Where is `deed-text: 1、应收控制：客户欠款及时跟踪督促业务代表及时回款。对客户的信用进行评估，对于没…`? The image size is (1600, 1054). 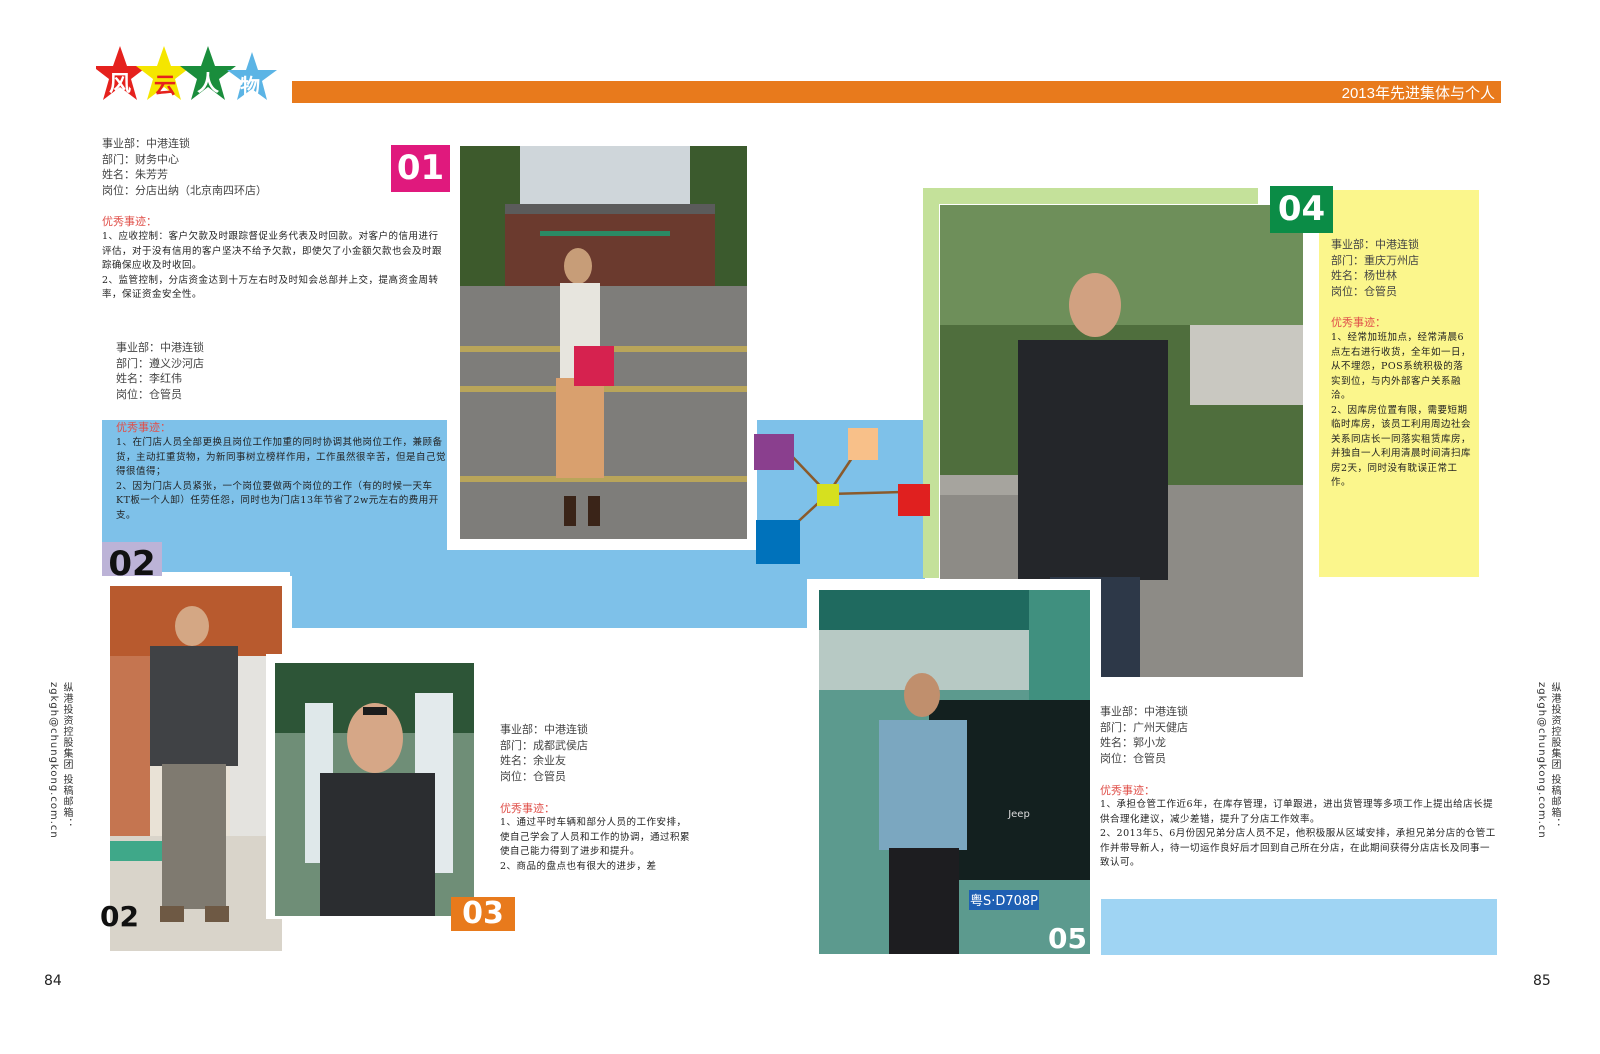 deed-text: 1、应收控制：客户欠款及时跟踪督促业务代表及时回款。对客户的信用进行评估，对于没… is located at coordinates (272, 251).